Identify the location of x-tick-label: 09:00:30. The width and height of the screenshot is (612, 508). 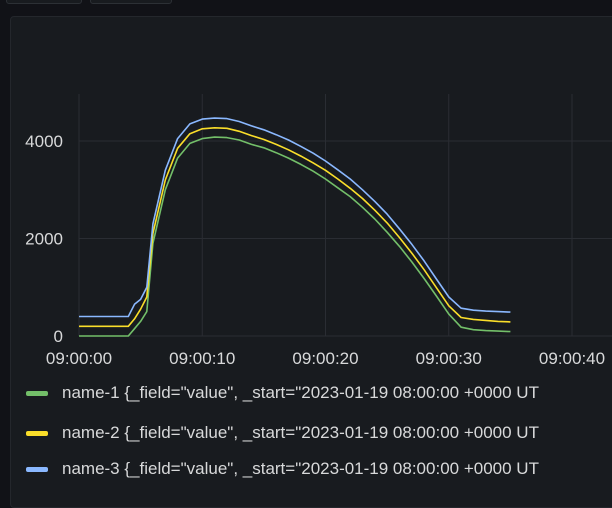
(449, 358).